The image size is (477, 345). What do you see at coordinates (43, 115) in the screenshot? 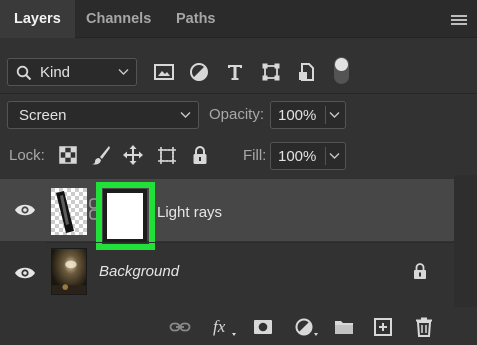
I see `blend-mode-value: Screen` at bounding box center [43, 115].